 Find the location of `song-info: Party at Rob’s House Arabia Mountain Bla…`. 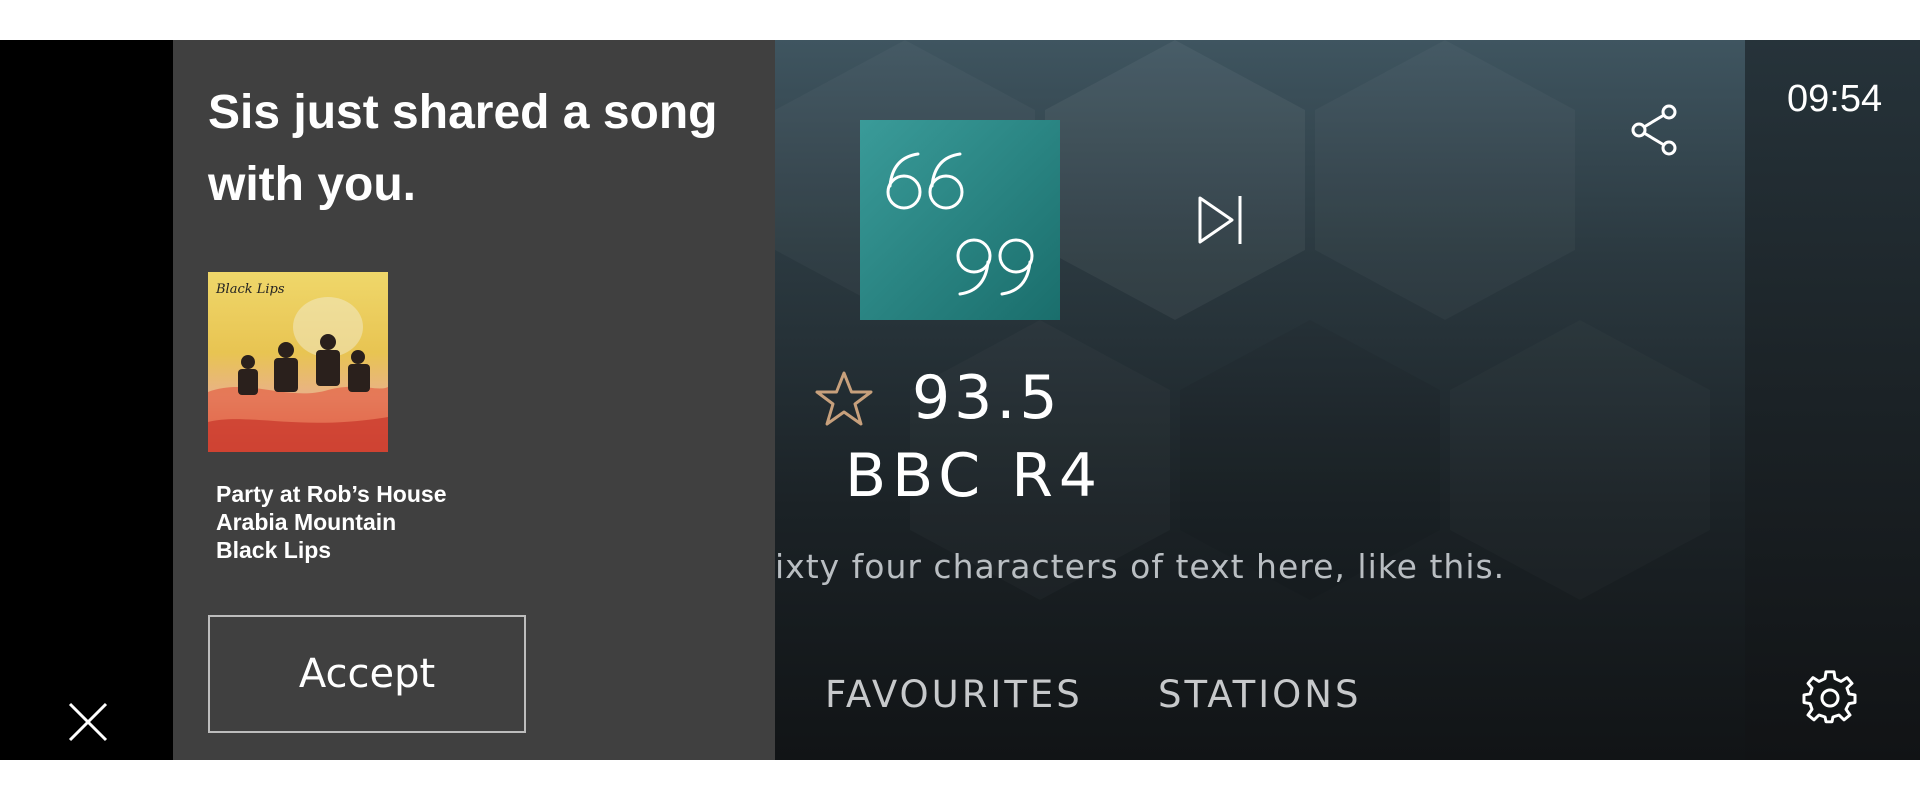

song-info: Party at Rob’s House Arabia Mountain Bla… is located at coordinates (331, 522).